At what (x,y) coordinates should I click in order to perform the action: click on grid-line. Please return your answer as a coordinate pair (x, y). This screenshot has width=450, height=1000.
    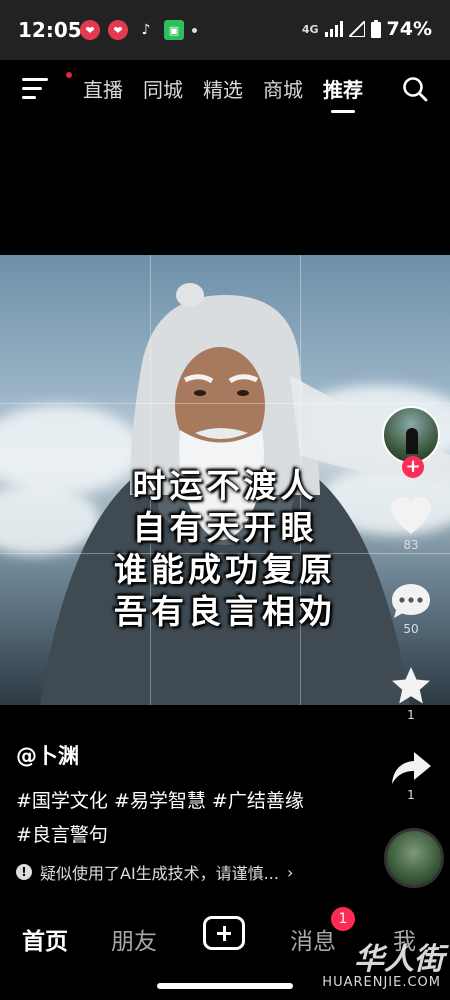
    Looking at the image, I should click on (225, 403).